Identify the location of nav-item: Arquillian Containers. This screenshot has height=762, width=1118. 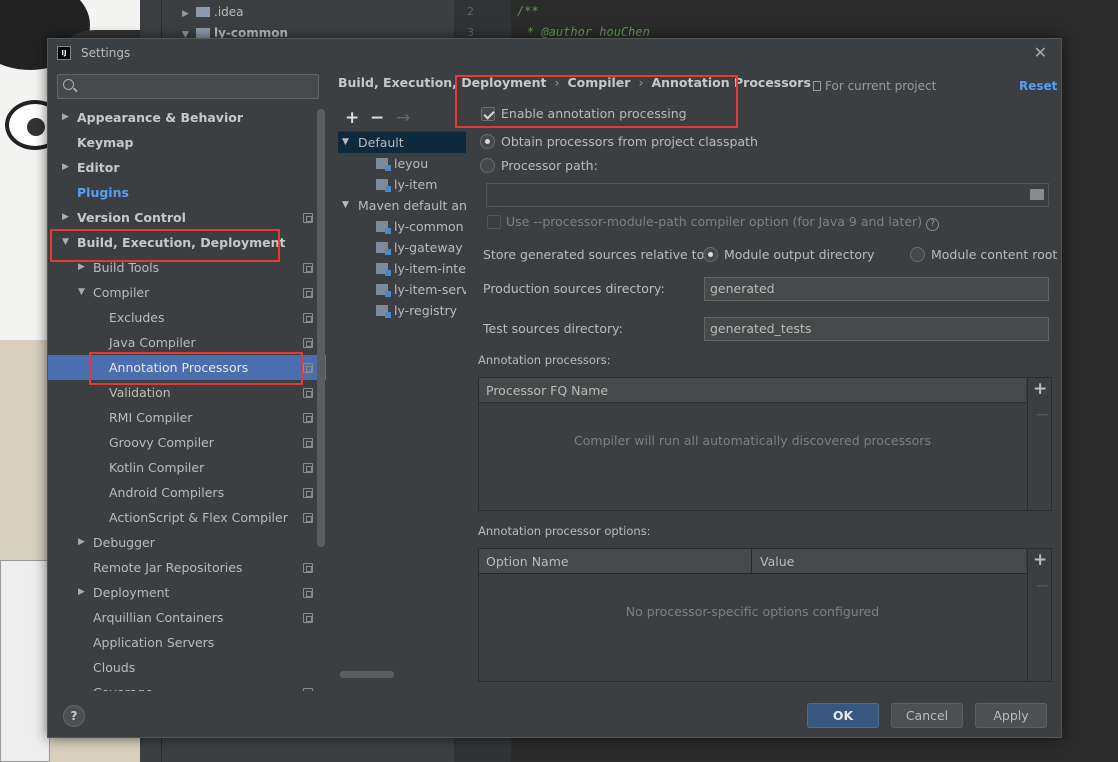
(187, 617).